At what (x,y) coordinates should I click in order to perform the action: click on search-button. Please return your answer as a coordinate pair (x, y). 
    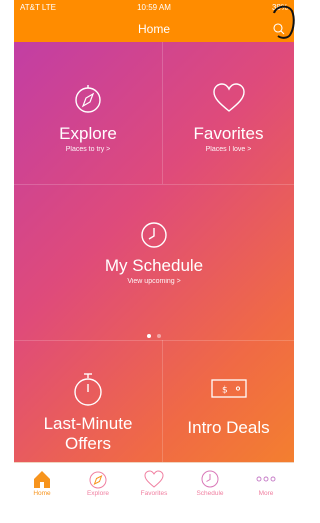
    Looking at the image, I should click on (279, 29).